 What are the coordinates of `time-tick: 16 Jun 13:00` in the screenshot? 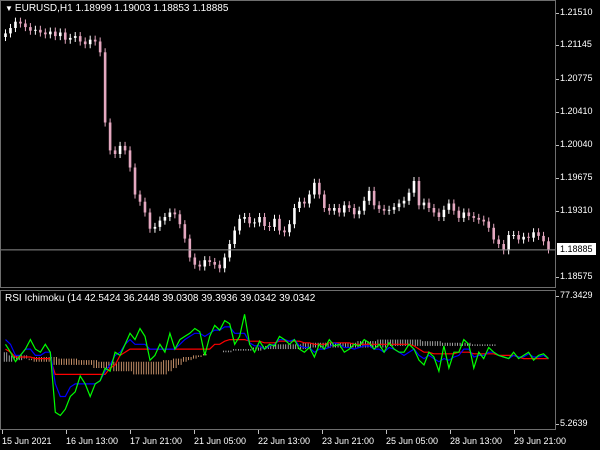 It's located at (92, 441).